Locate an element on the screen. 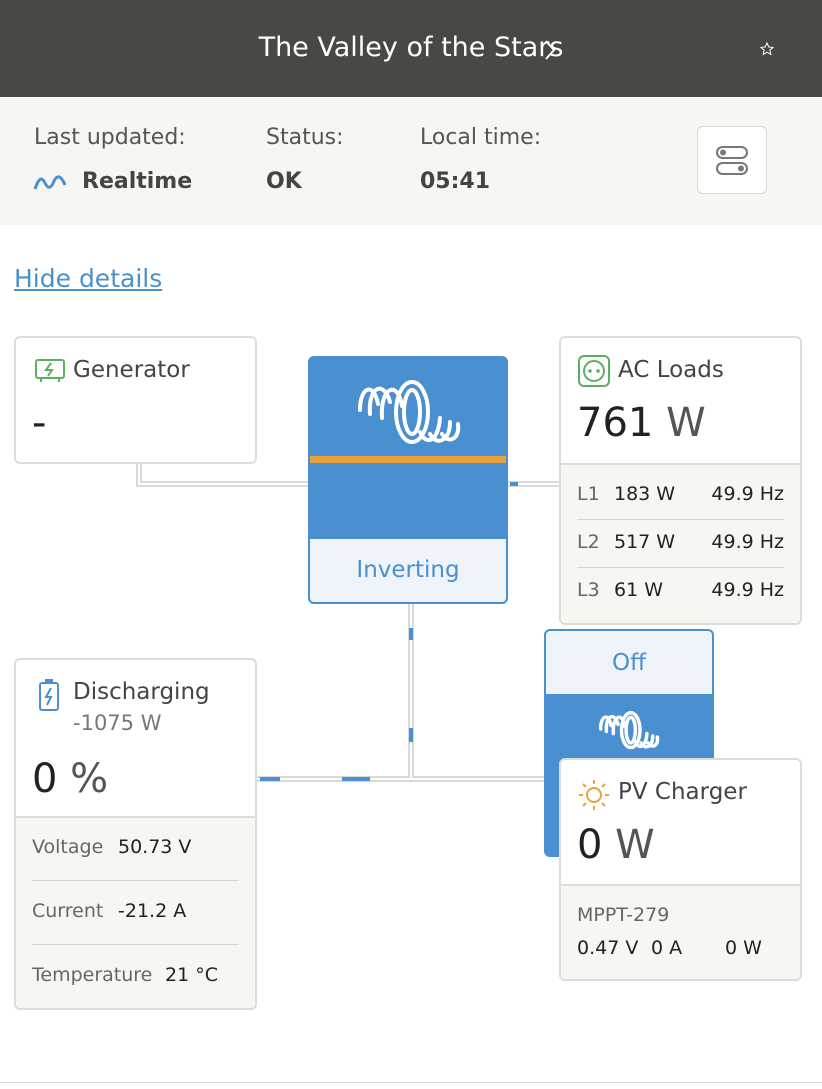 The width and height of the screenshot is (822, 1089). ac-loads-value: 761 W is located at coordinates (641, 423).